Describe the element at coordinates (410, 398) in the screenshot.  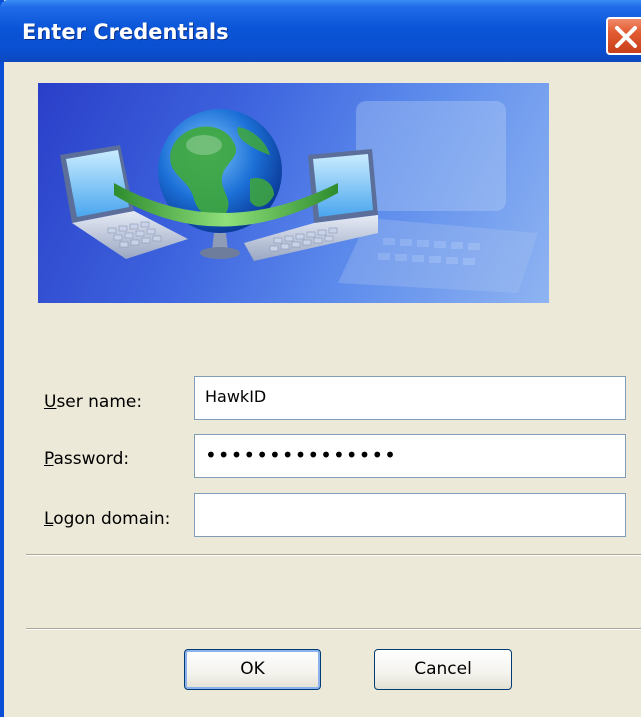
I see `username-input: HawkID` at that location.